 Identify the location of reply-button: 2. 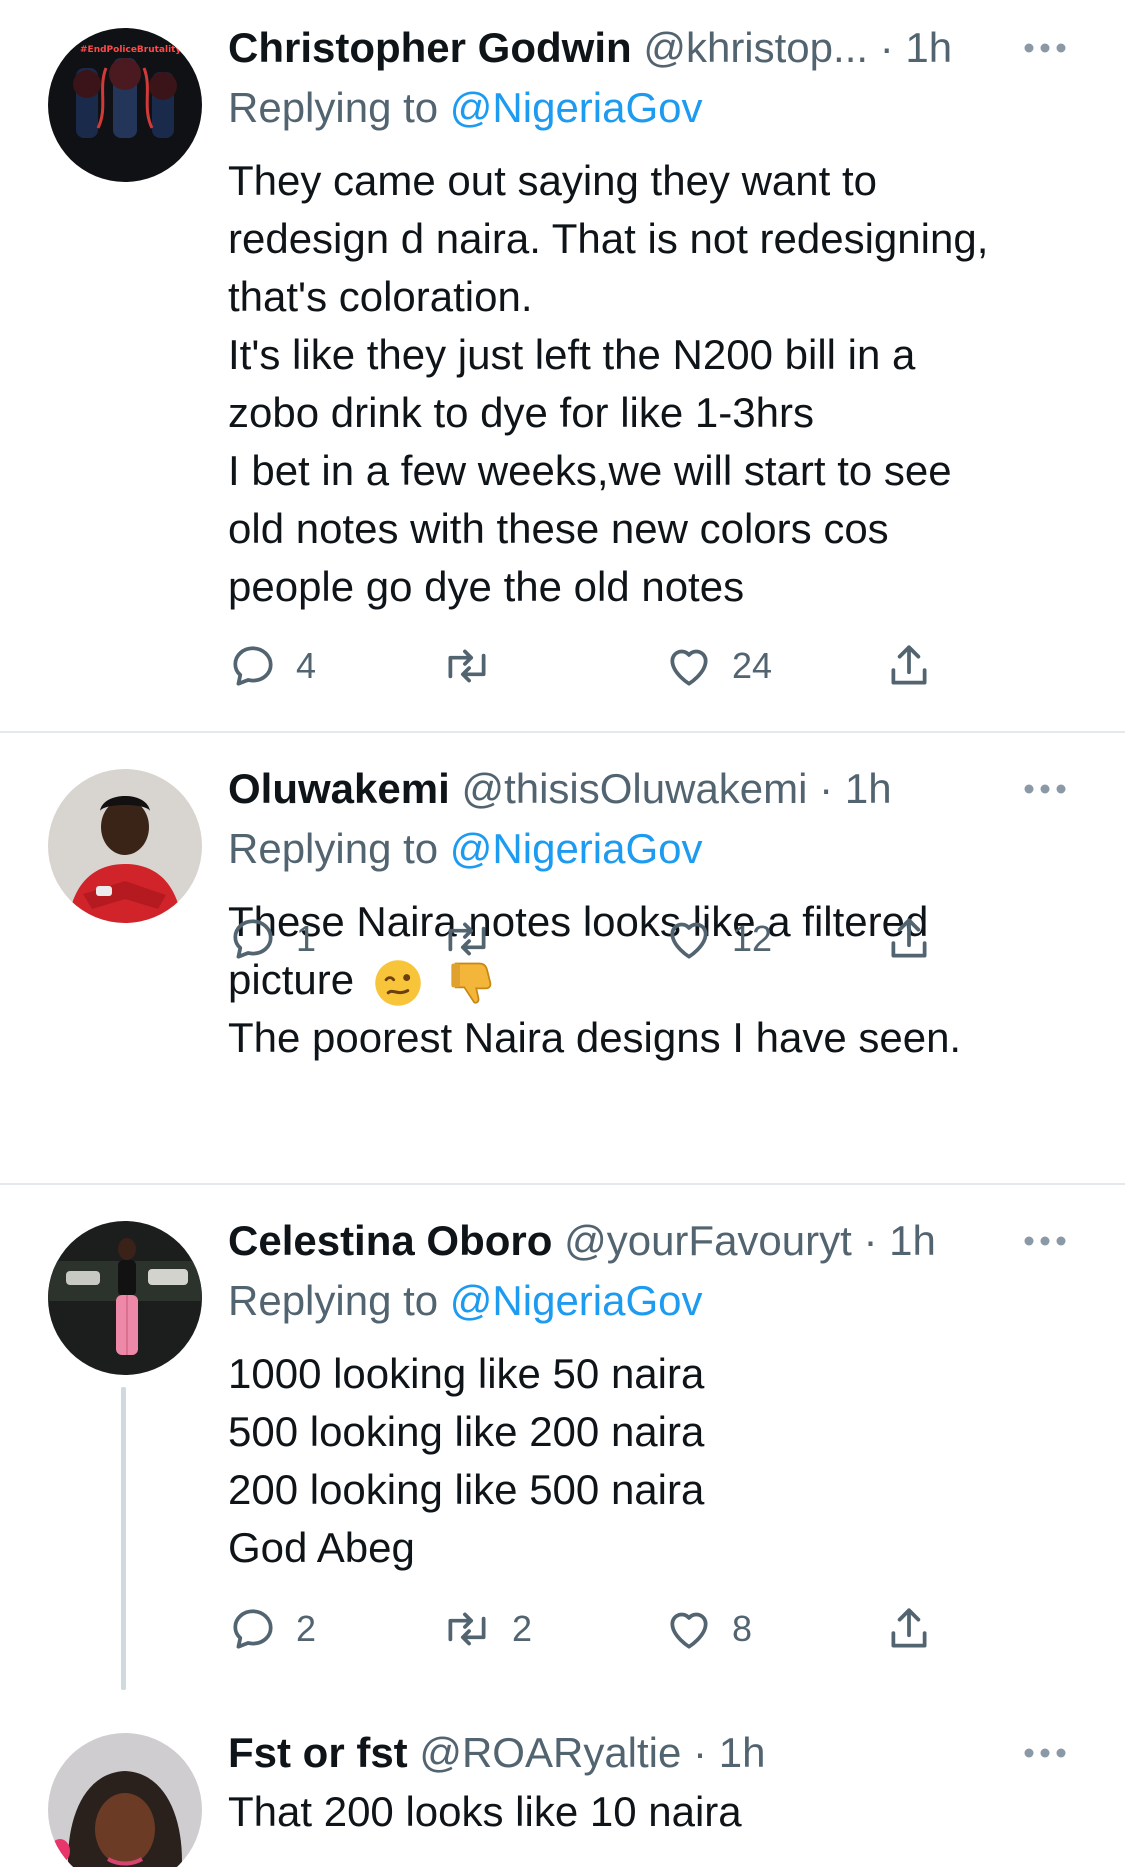
(272, 1629).